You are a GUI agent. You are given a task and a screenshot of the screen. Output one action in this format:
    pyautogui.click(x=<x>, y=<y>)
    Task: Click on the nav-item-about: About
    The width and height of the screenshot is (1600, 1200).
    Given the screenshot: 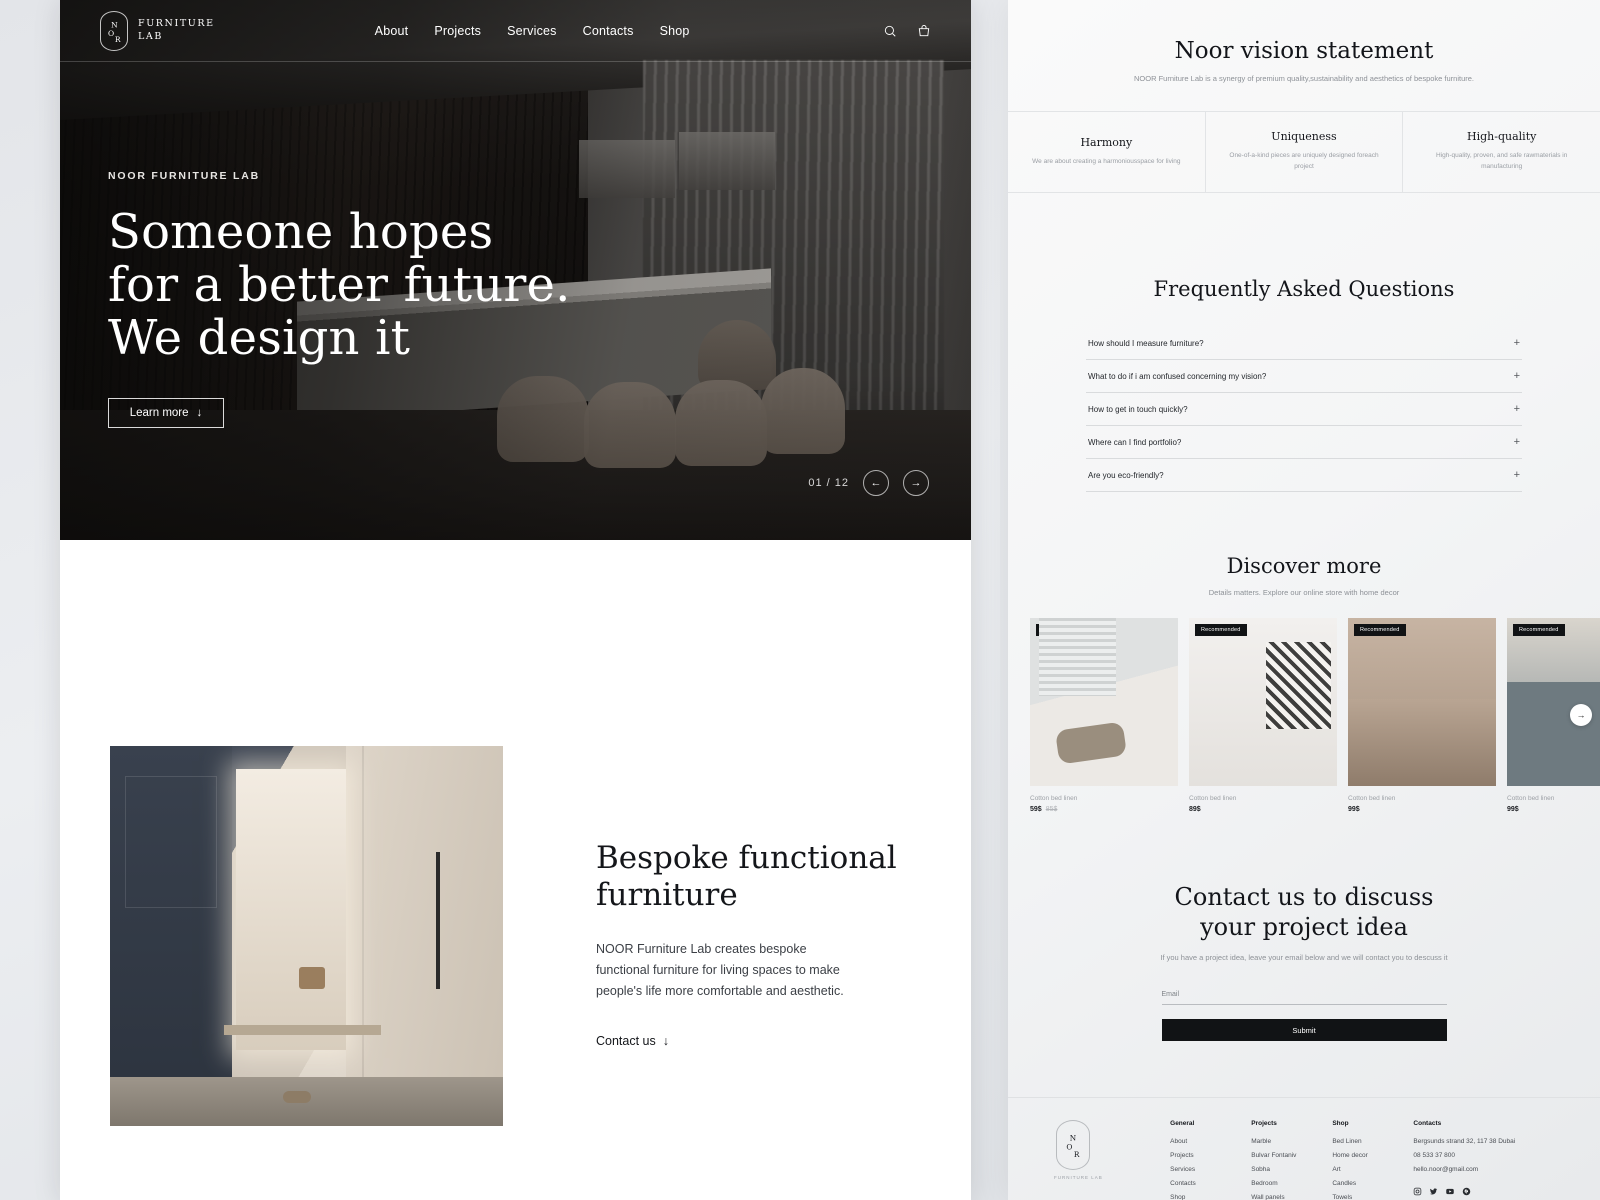 What is the action you would take?
    pyautogui.click(x=392, y=31)
    